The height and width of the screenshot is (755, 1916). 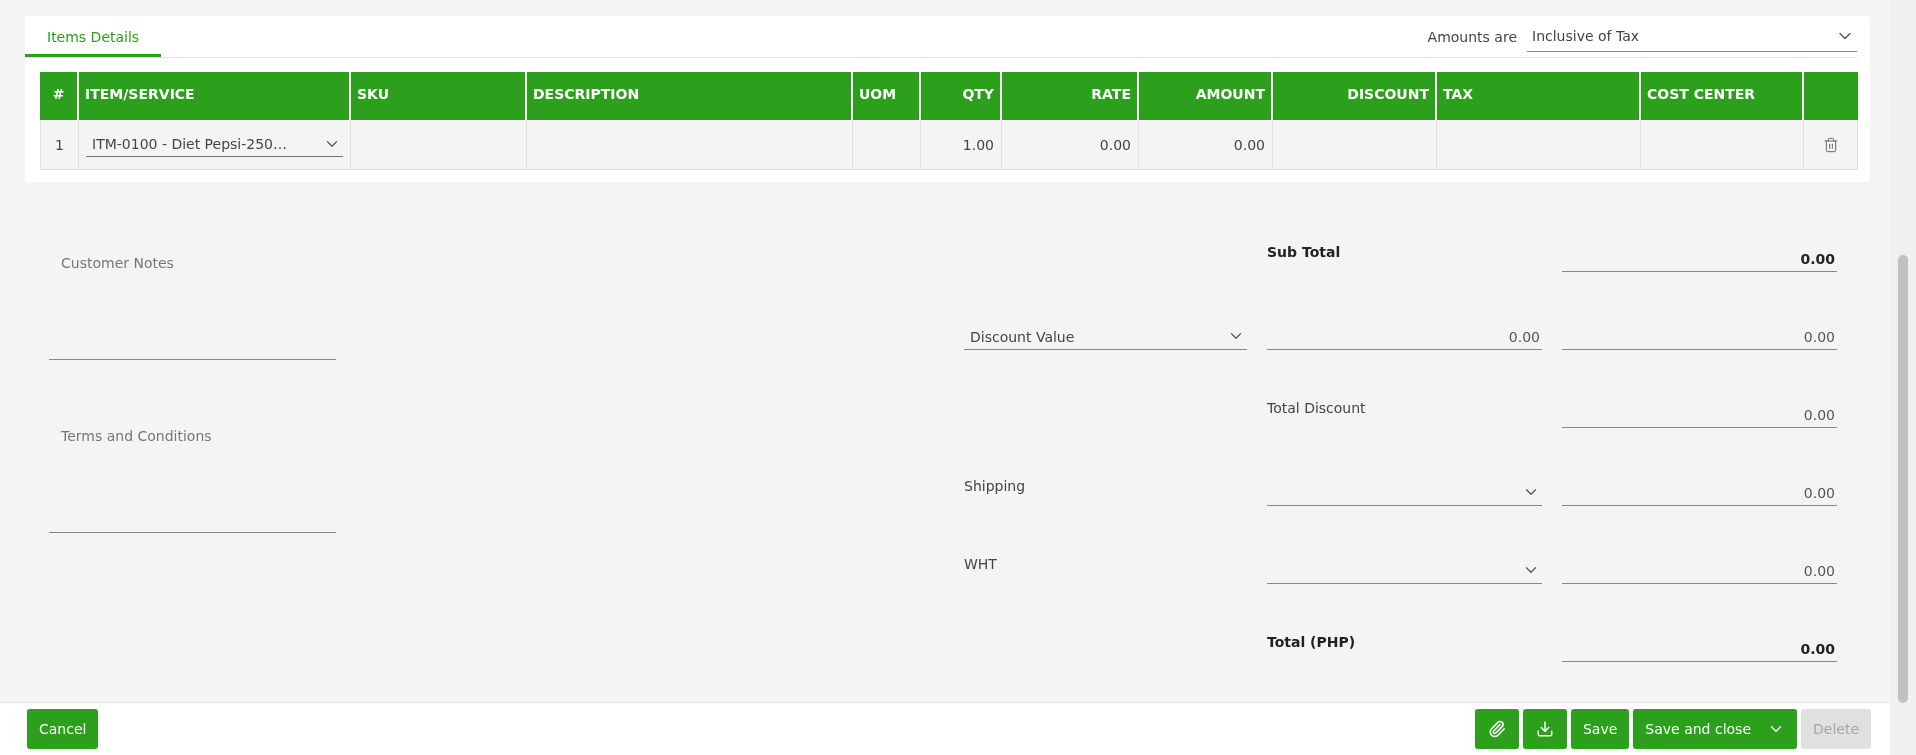 What do you see at coordinates (1206, 96) in the screenshot?
I see `column-header: AMOUNT` at bounding box center [1206, 96].